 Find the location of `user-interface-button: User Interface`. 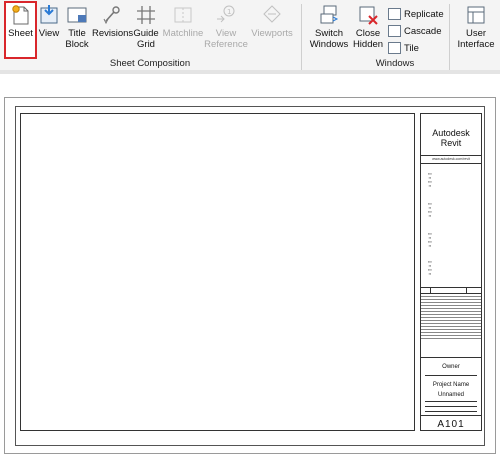

user-interface-button: User Interface is located at coordinates (476, 30).